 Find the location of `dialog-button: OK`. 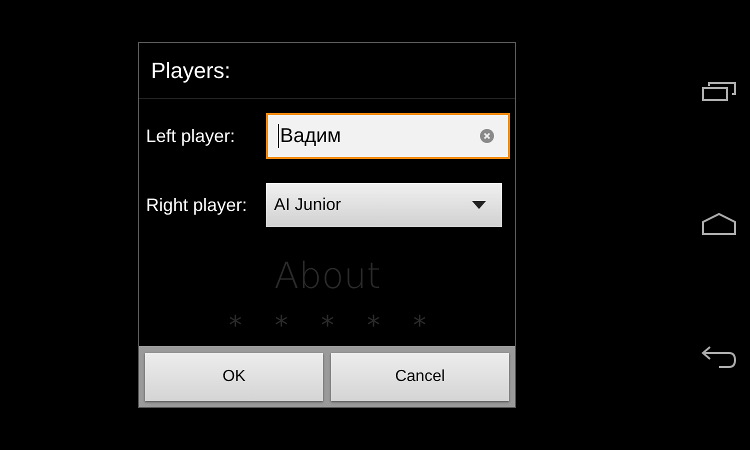

dialog-button: OK is located at coordinates (234, 376).